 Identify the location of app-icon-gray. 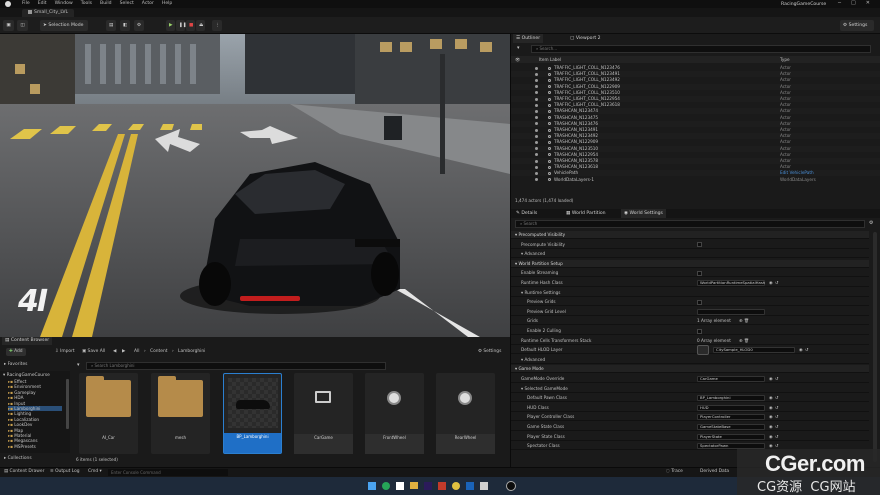
(484, 486).